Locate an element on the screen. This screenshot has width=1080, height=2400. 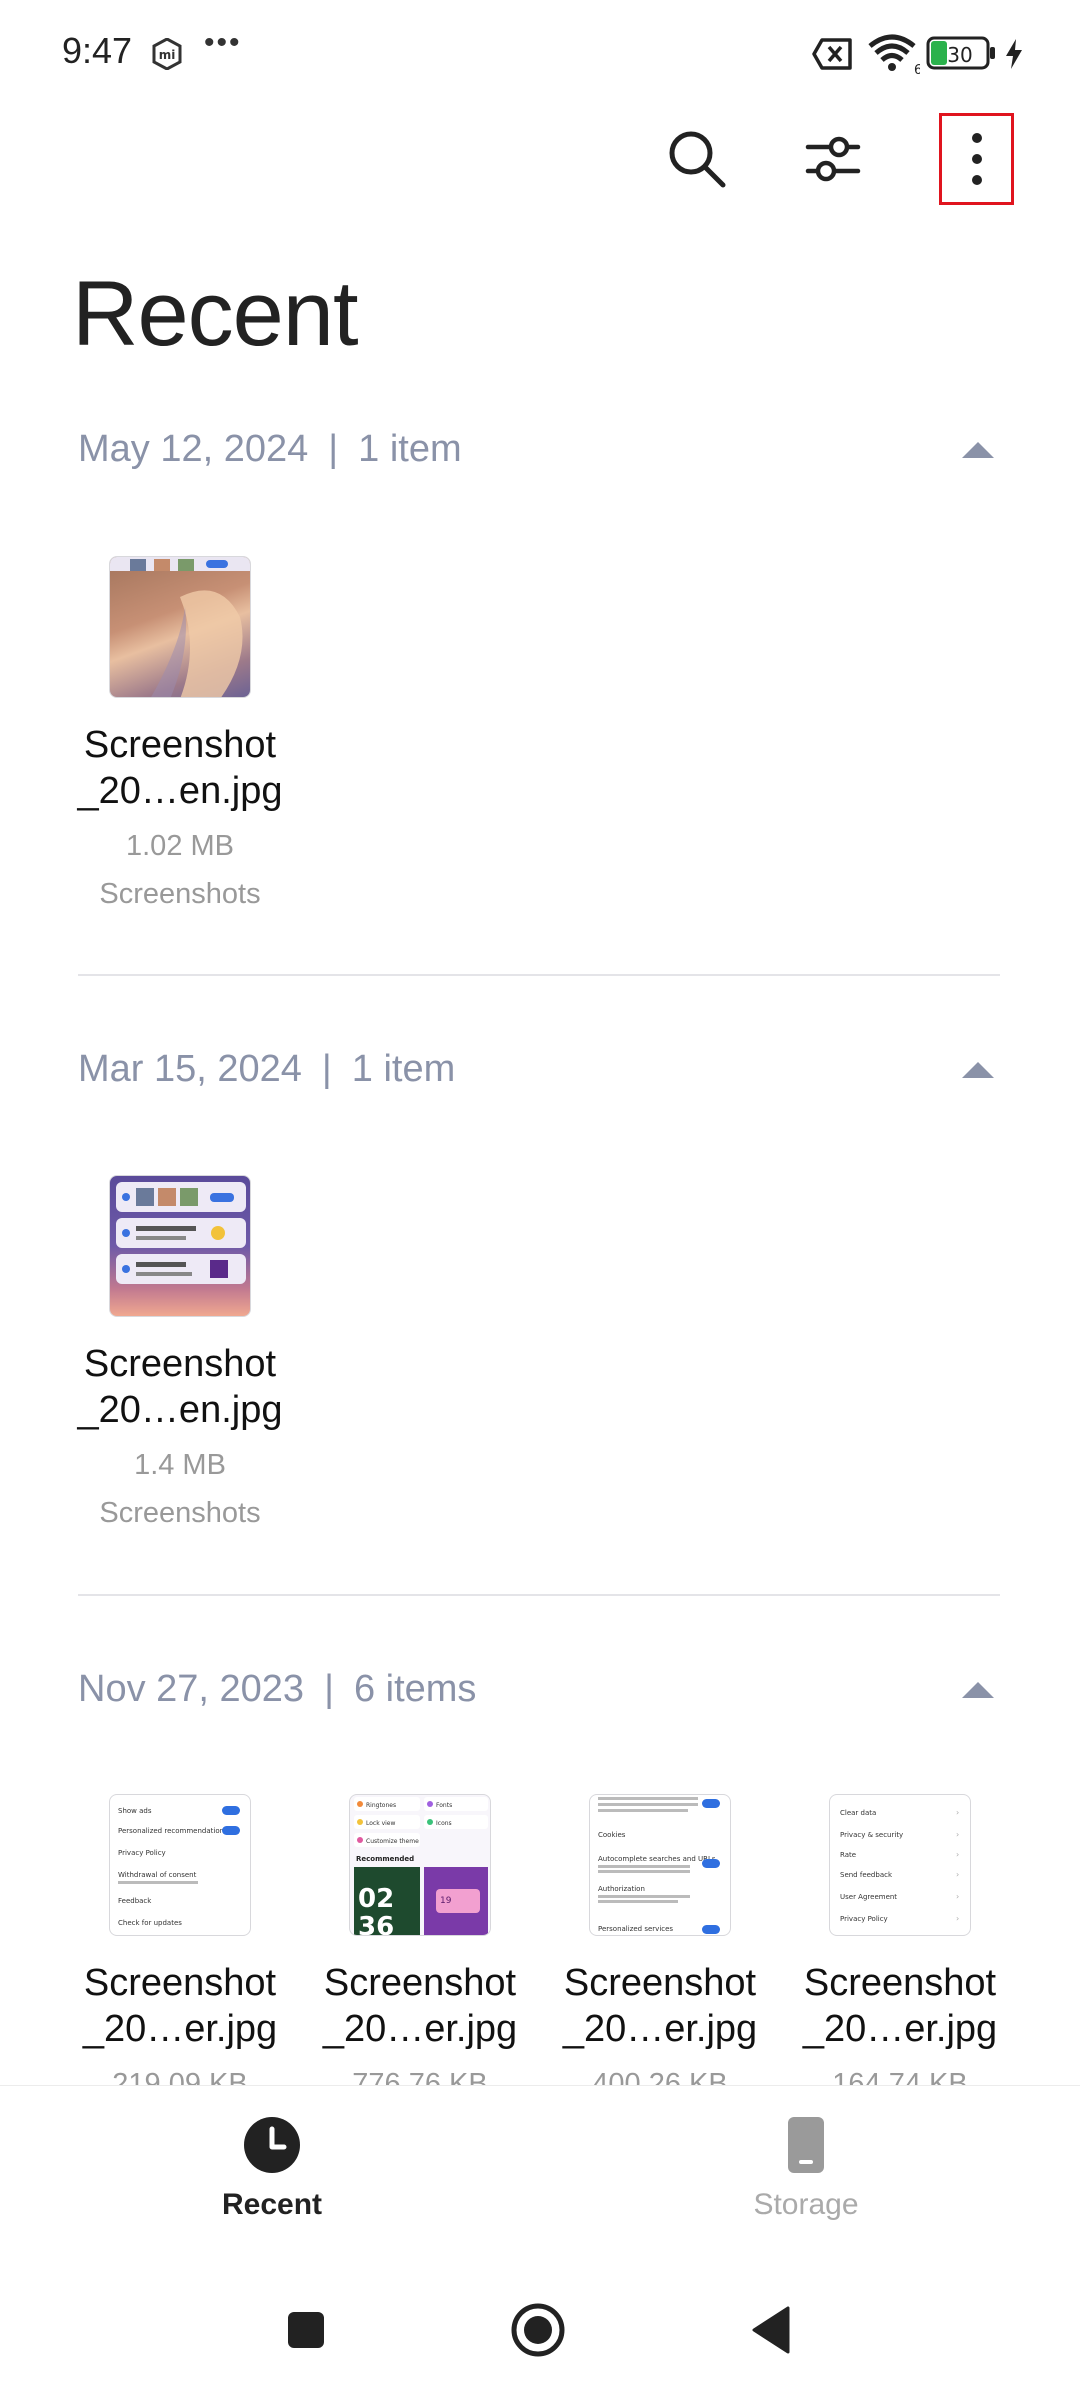
battery-level: 30 is located at coordinates (959, 55).